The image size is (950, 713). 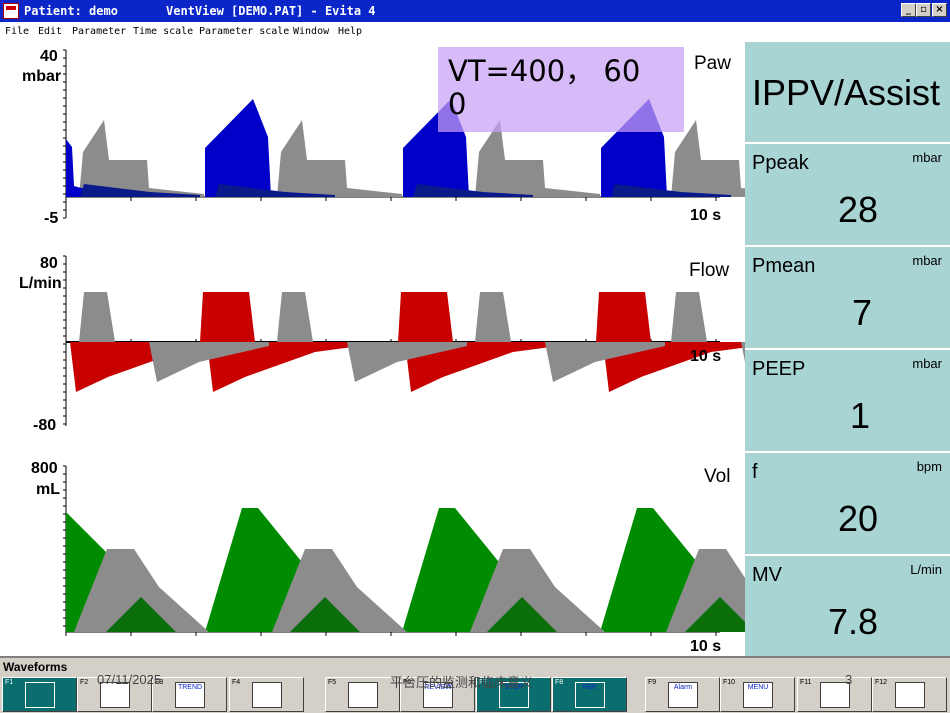 I want to click on function-key-f8: F8 REF., so click(x=589, y=694).